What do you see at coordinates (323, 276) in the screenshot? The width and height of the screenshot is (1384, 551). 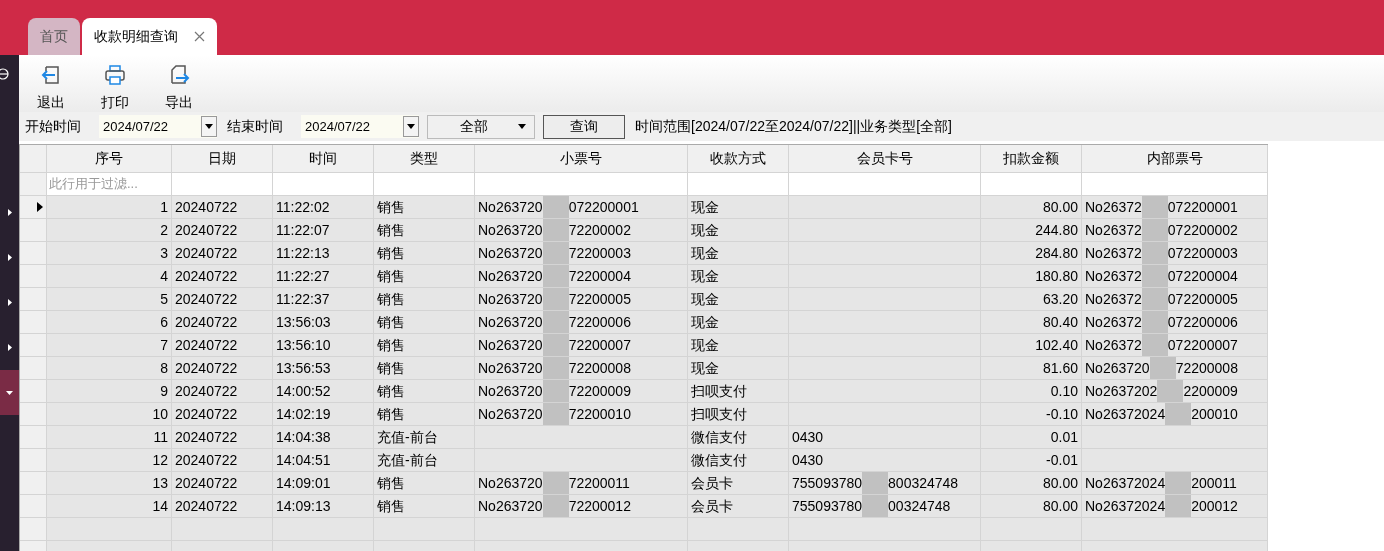 I see `table-cell: 11:22:27` at bounding box center [323, 276].